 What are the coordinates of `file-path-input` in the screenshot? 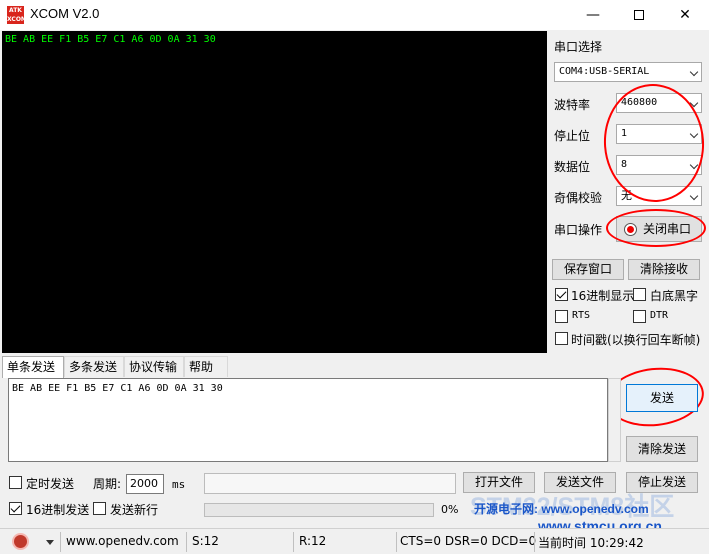 It's located at (330, 483).